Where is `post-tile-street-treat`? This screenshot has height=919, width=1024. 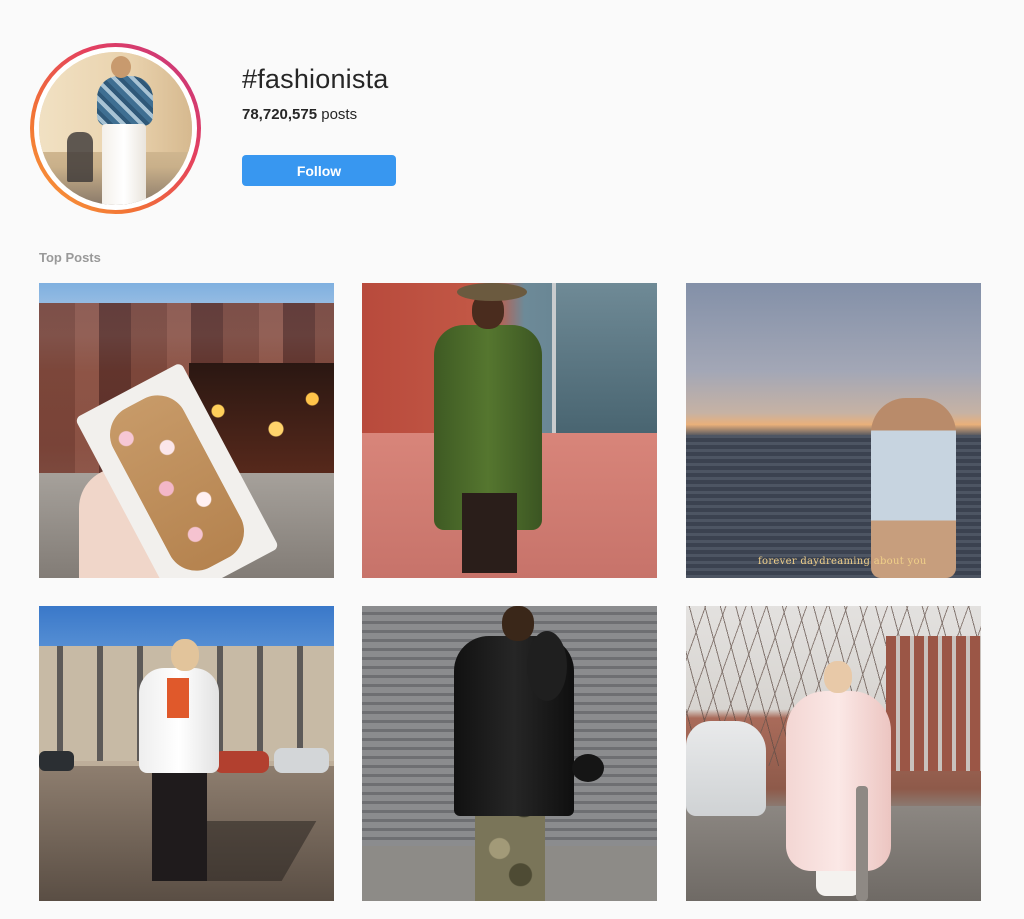
post-tile-street-treat is located at coordinates (186, 430).